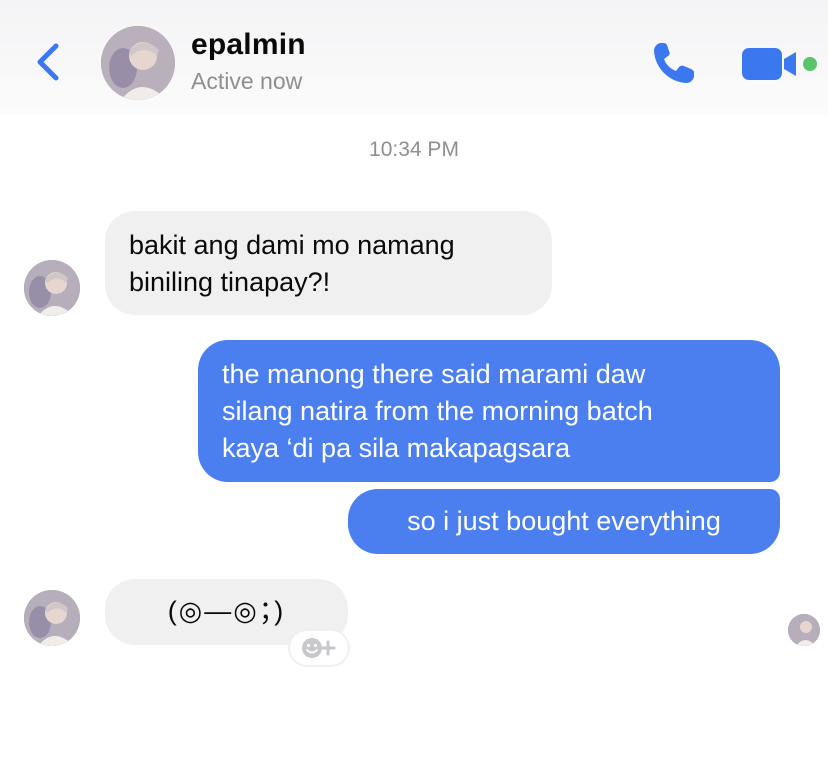  I want to click on message-line: so i just bought everything, so click(564, 521).